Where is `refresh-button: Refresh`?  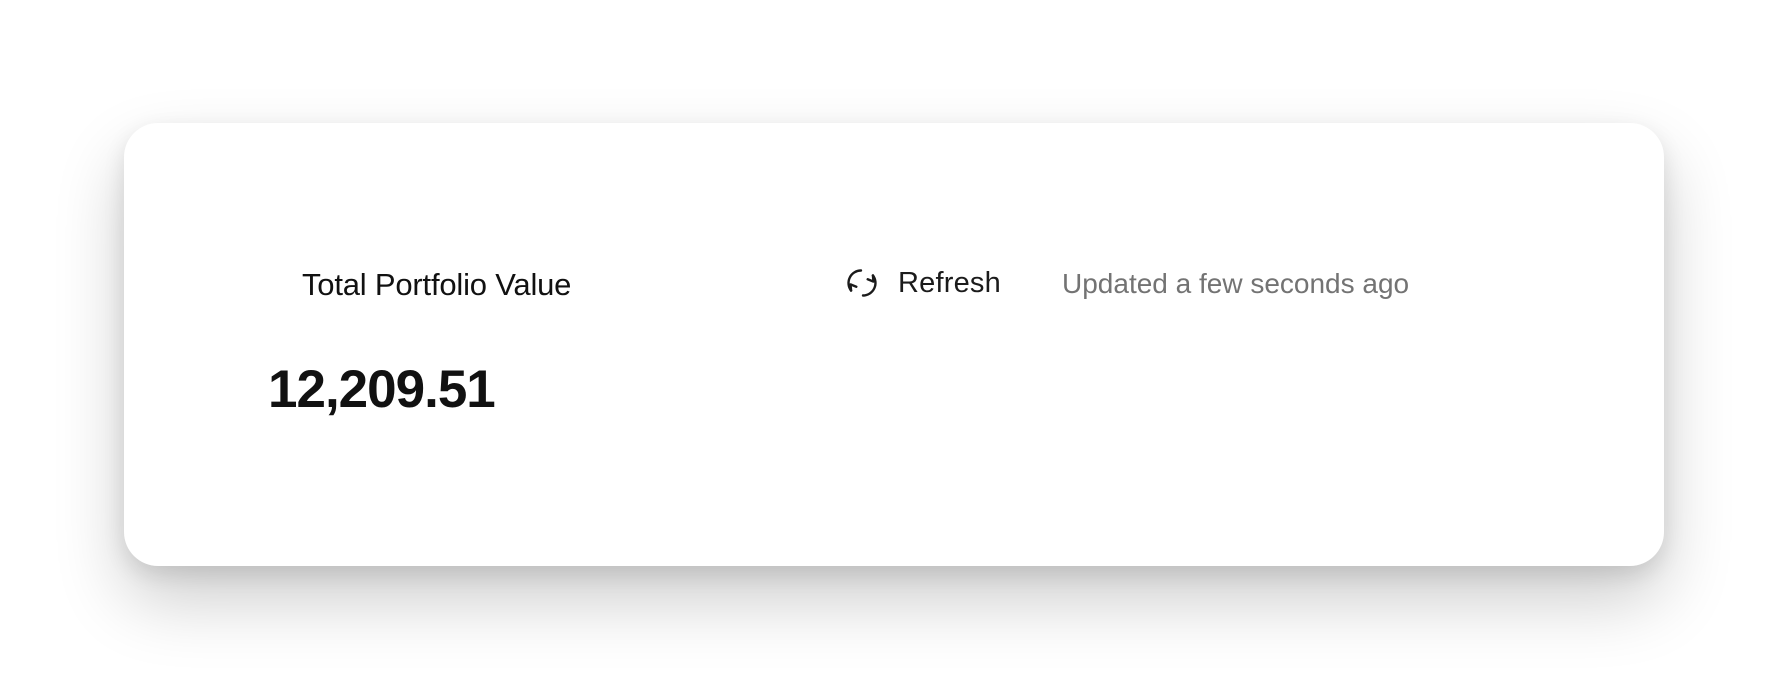
refresh-button: Refresh is located at coordinates (922, 283).